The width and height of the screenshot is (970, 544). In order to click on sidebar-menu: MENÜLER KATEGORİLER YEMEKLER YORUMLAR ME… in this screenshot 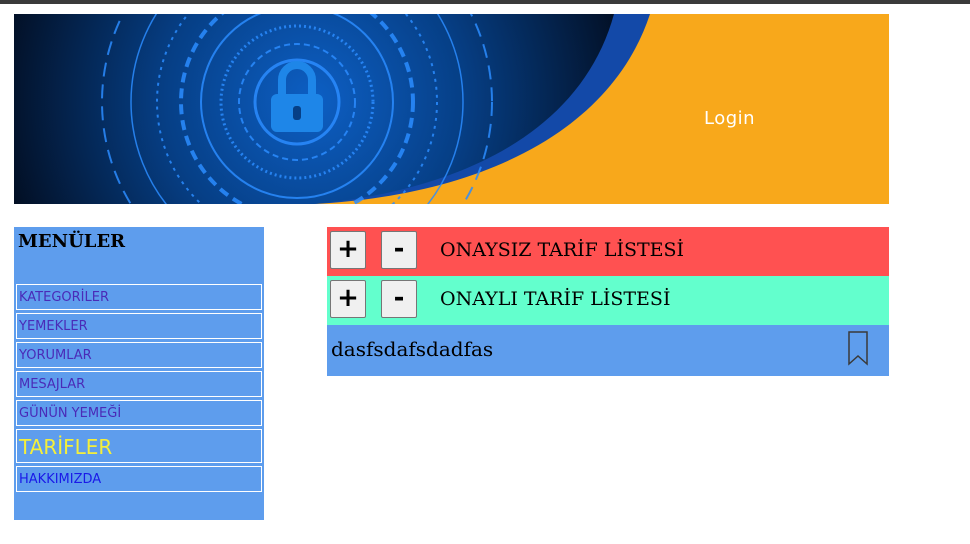, I will do `click(139, 373)`.